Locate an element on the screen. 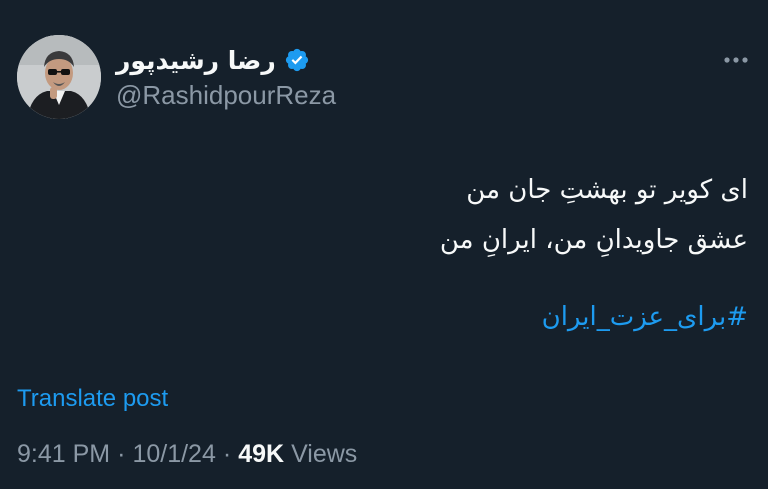  views-count: 49K is located at coordinates (261, 454).